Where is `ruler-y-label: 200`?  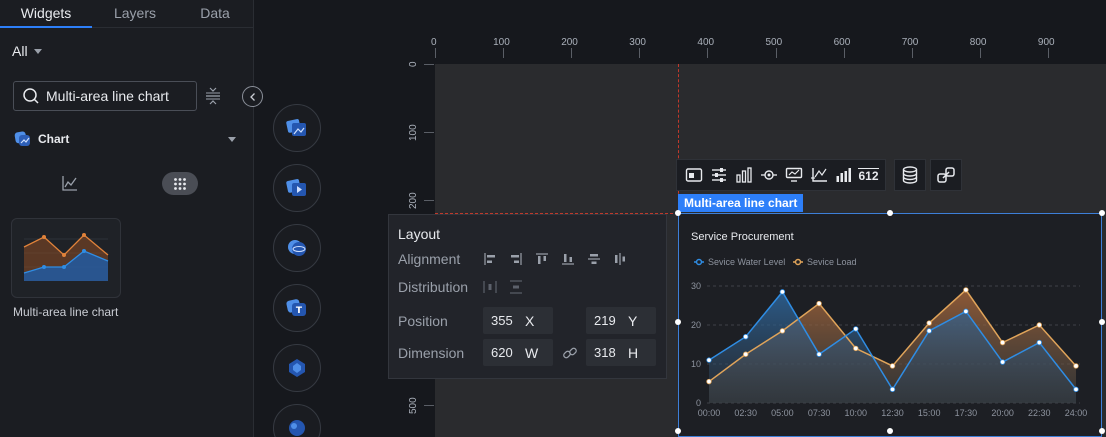
ruler-y-label: 200 is located at coordinates (413, 201).